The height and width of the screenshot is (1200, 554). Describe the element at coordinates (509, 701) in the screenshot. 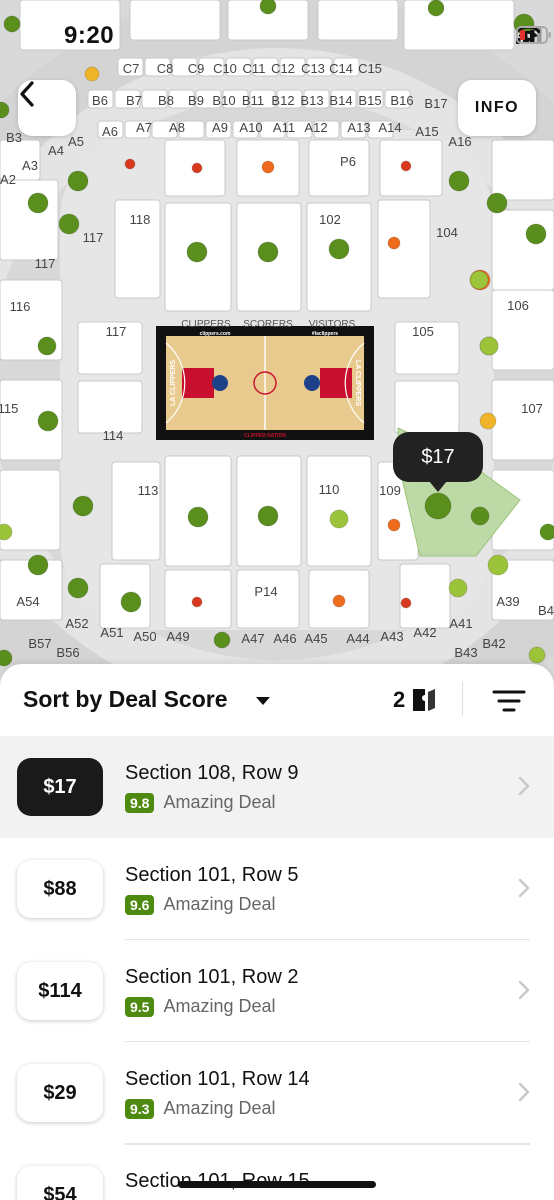

I see `filter-icon` at that location.